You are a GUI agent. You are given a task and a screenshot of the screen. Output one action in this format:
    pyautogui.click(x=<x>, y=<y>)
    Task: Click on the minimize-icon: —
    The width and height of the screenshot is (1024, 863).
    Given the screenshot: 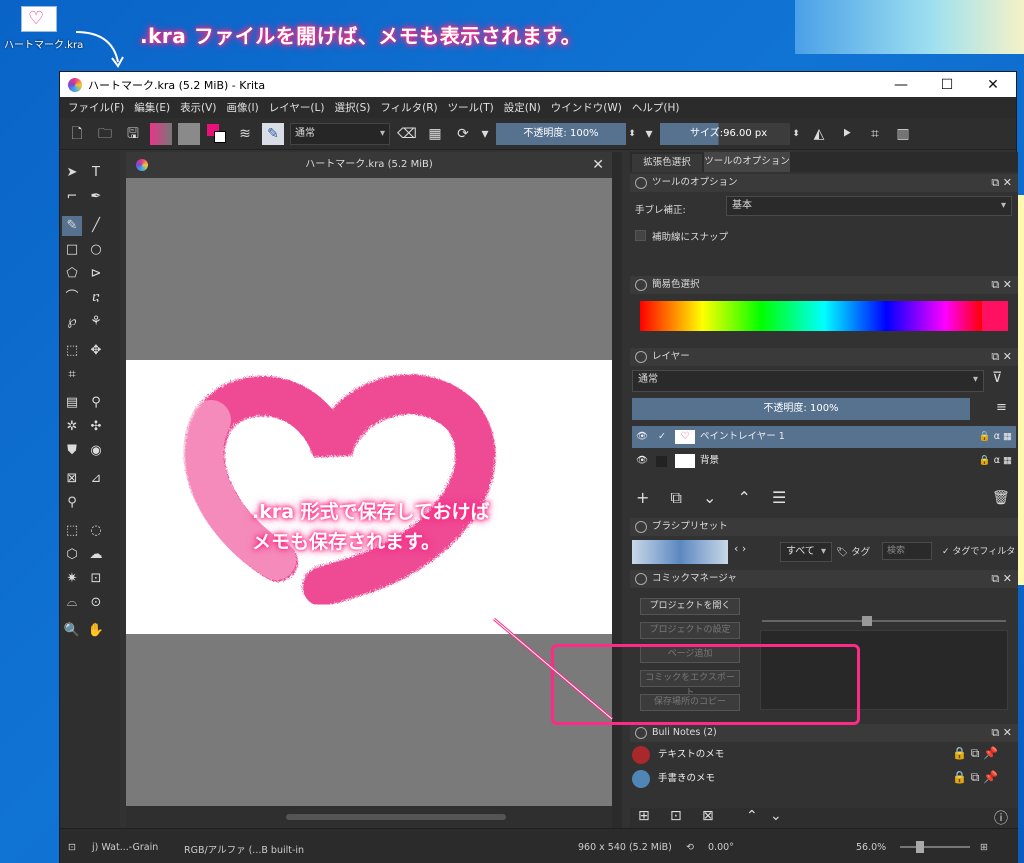 What is the action you would take?
    pyautogui.click(x=901, y=85)
    